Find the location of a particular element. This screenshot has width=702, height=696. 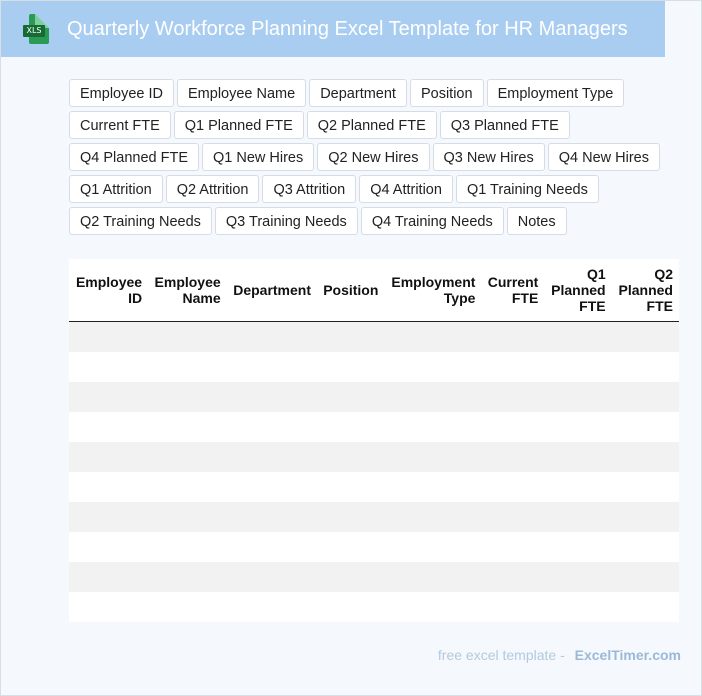

column-header: Current FTE is located at coordinates (513, 290).